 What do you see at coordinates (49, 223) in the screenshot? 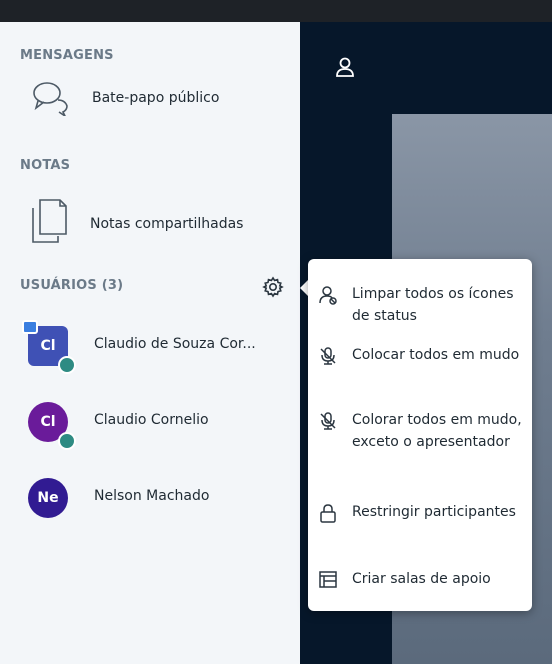
I see `notes-document-icon` at bounding box center [49, 223].